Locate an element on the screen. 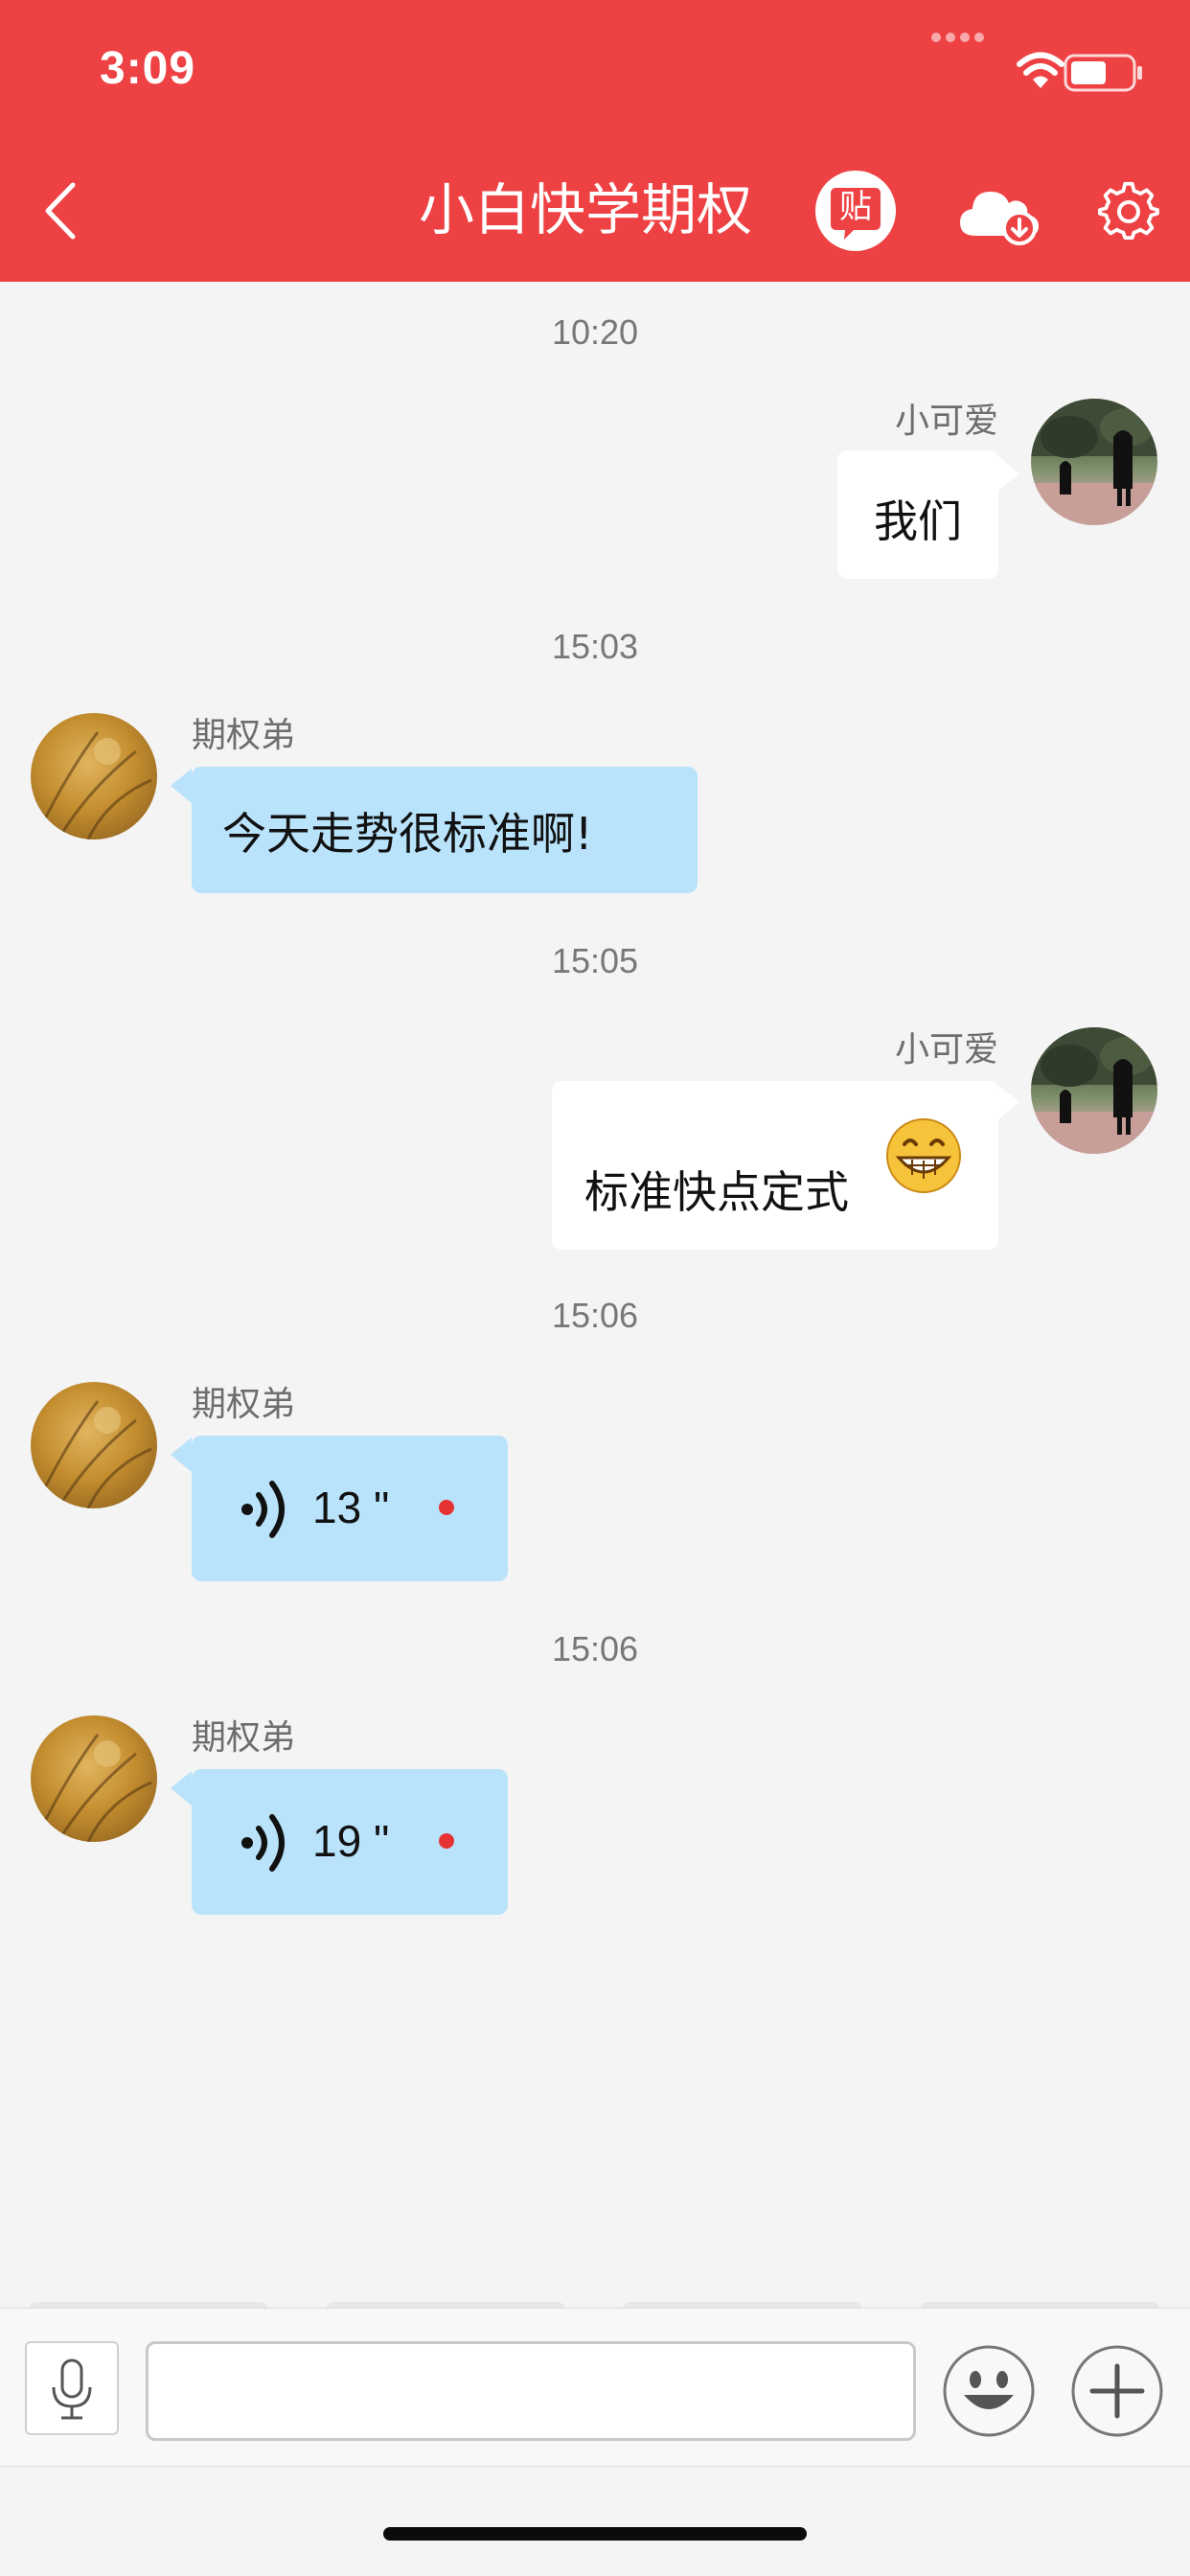 The height and width of the screenshot is (2576, 1190). post-button: 贴 is located at coordinates (856, 211).